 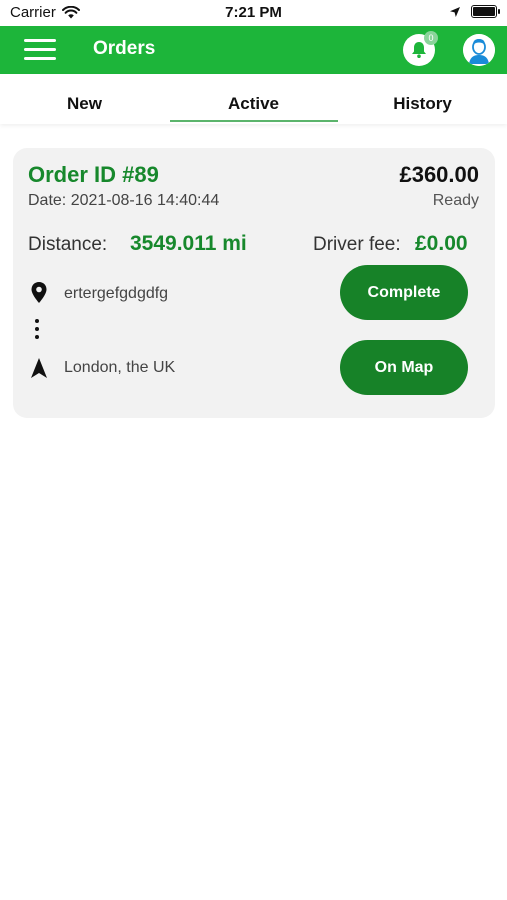 I want to click on page-title: Orders, so click(x=124, y=48).